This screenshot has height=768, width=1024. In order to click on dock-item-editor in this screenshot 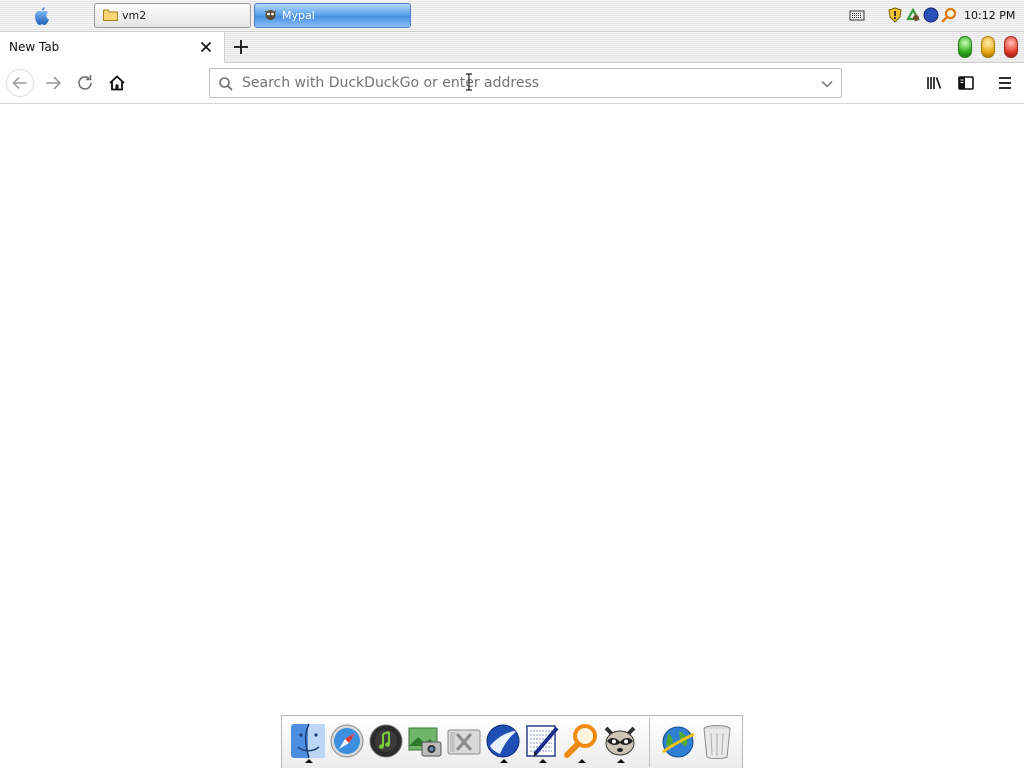, I will do `click(542, 742)`.